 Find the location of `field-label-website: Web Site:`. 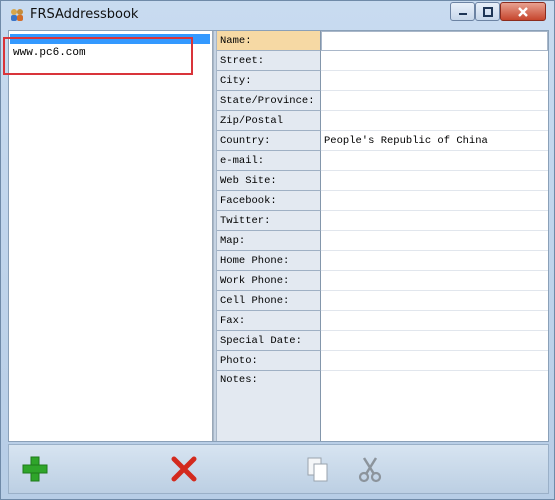

field-label-website: Web Site: is located at coordinates (269, 181).